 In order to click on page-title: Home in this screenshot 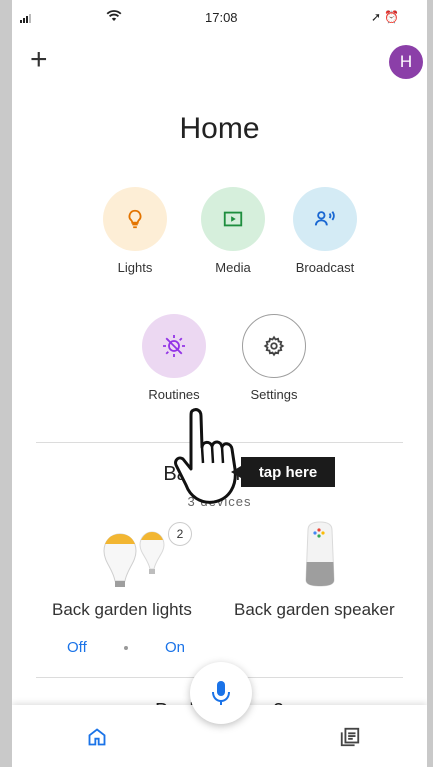, I will do `click(219, 128)`.